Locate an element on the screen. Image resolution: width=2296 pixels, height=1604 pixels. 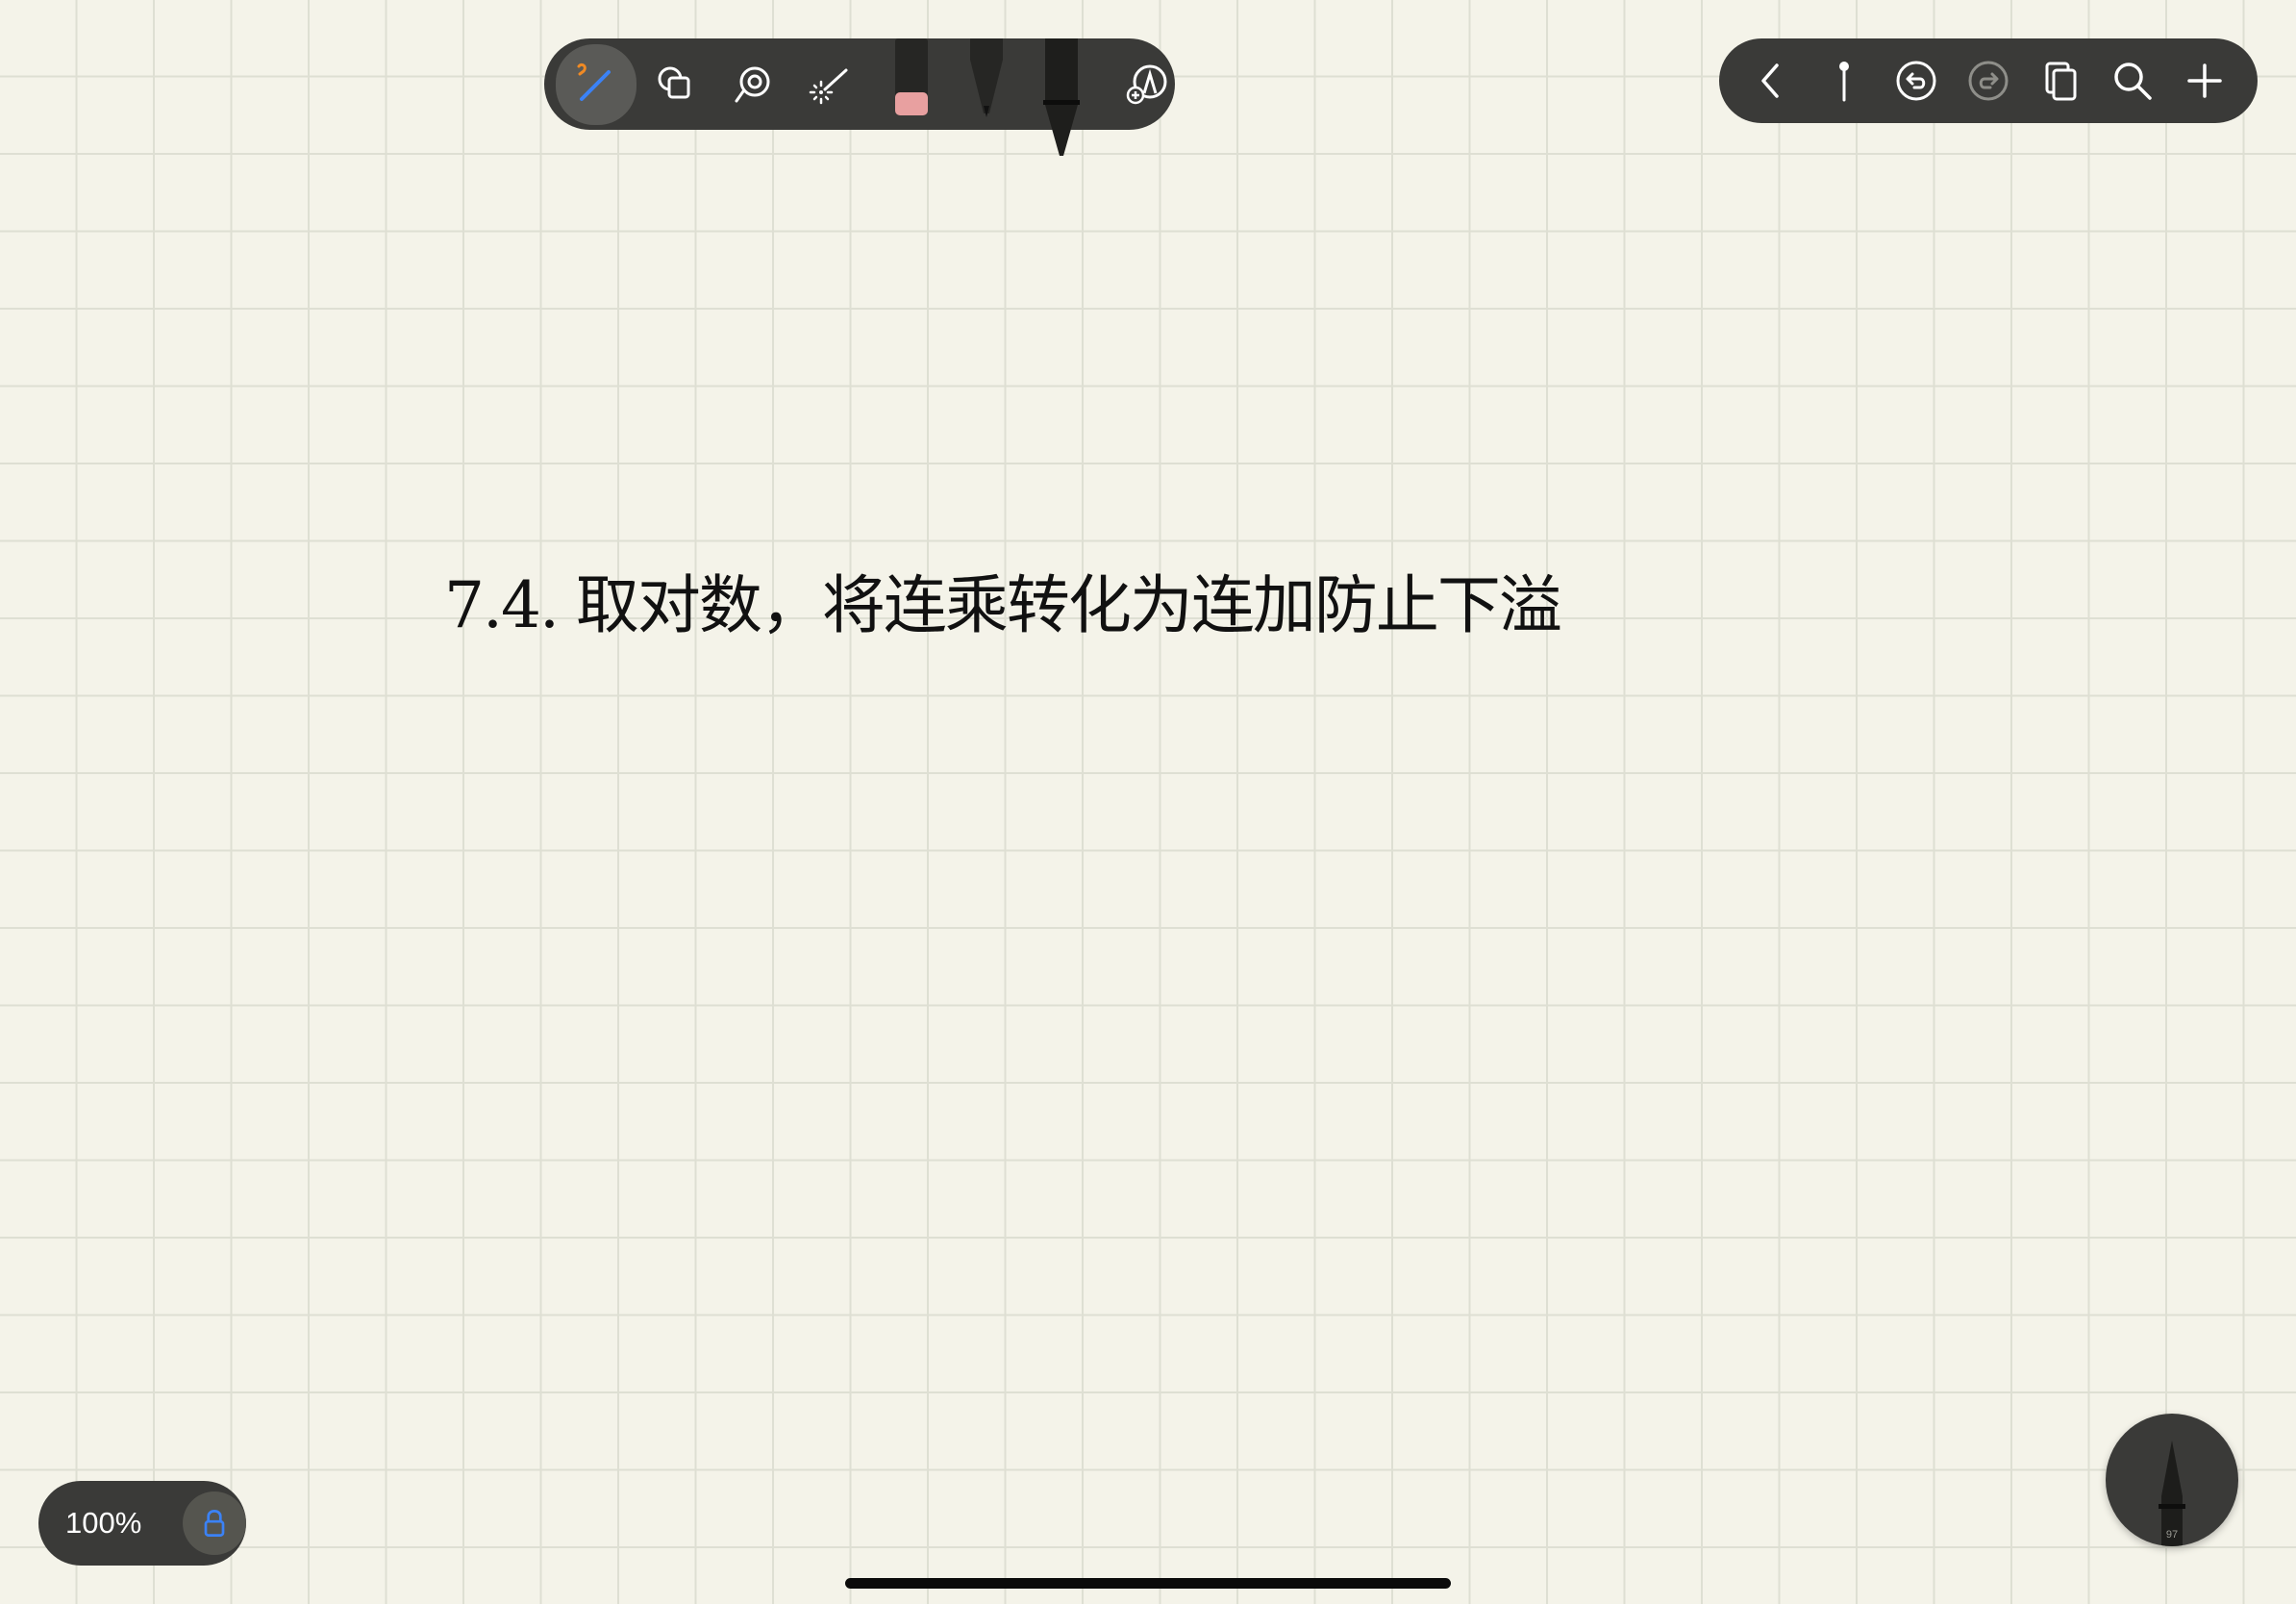
pages-icon is located at coordinates (2061, 81).